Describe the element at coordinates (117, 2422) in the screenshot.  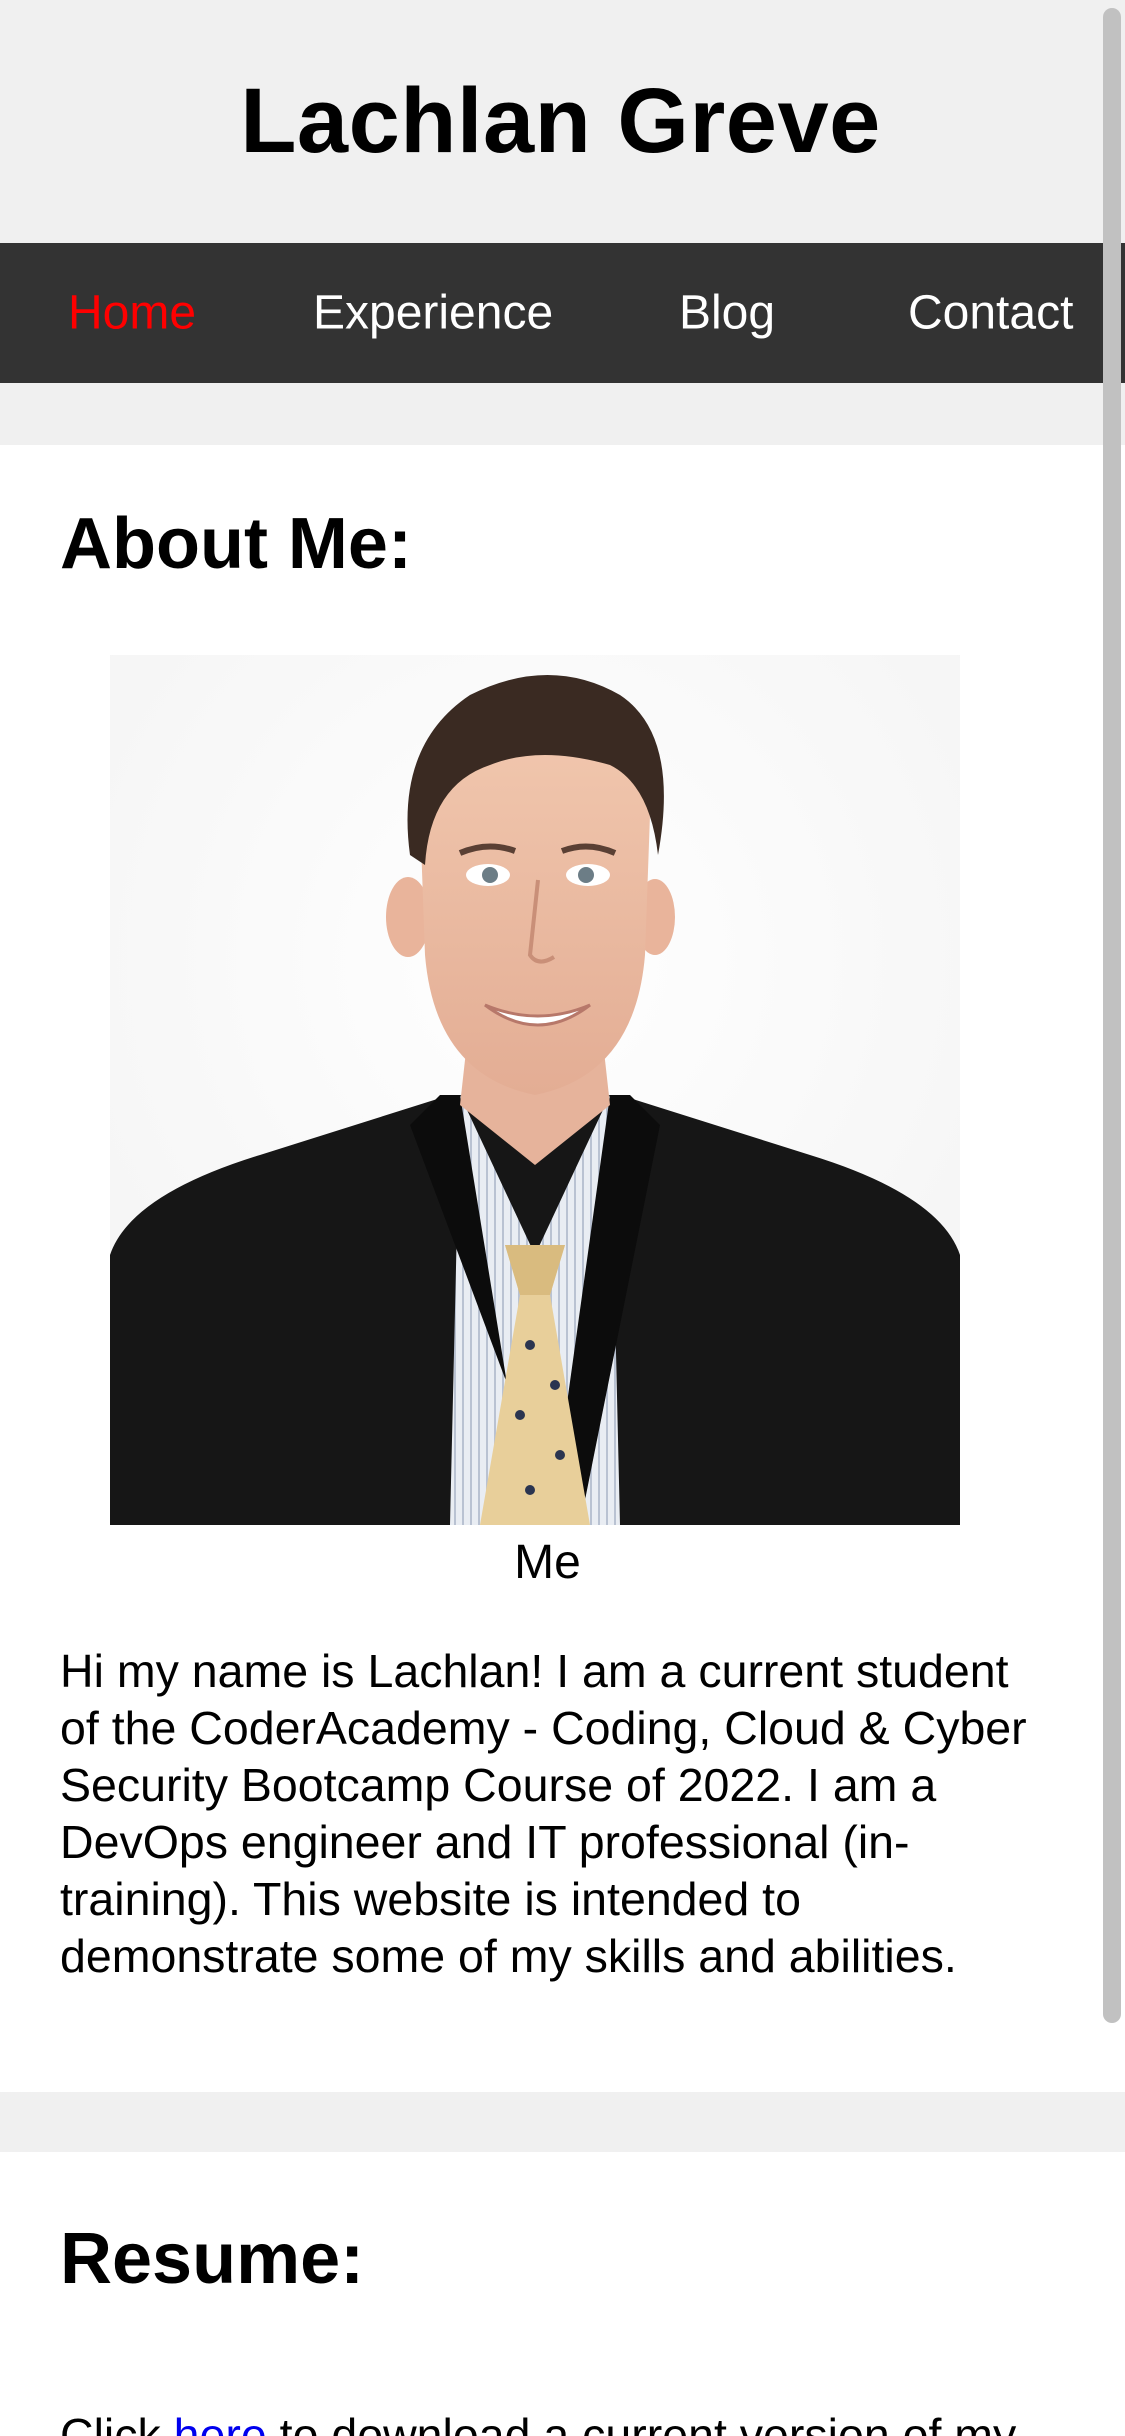
I see `resume-text-before: Click` at that location.